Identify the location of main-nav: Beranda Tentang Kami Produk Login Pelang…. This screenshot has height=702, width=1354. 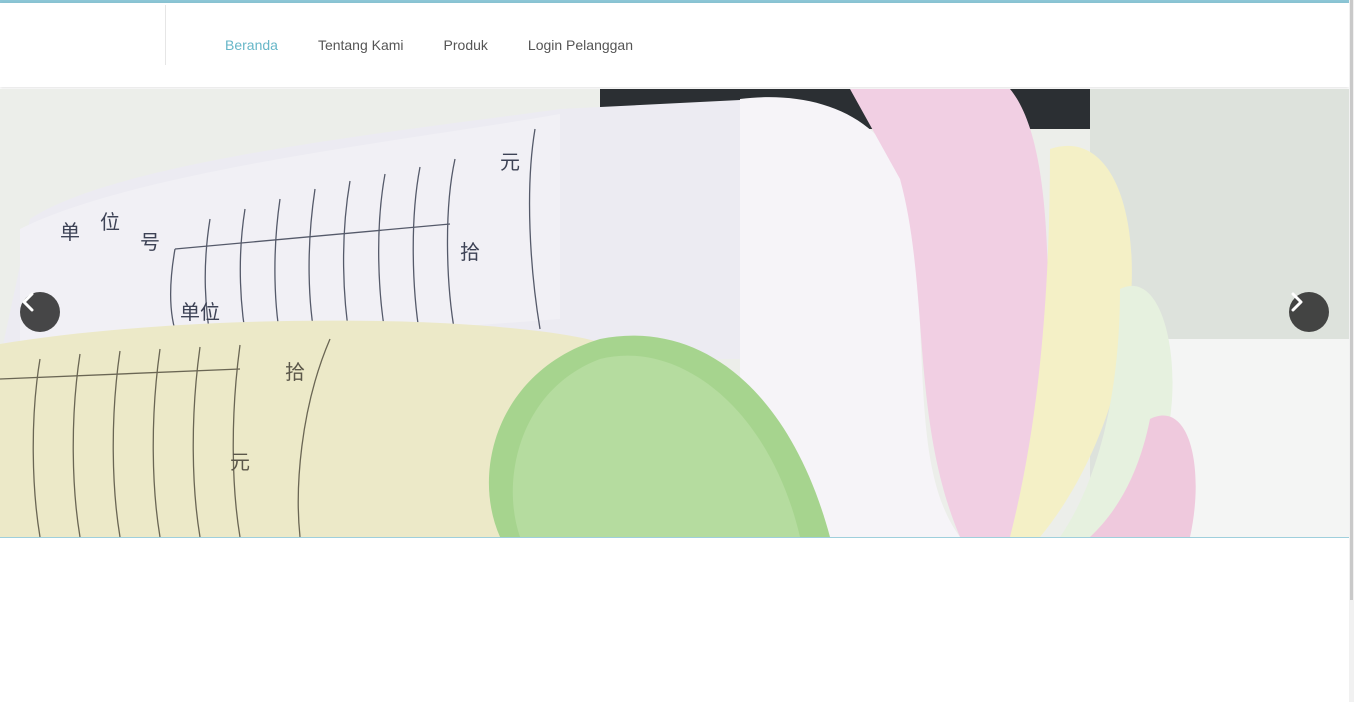
(449, 45).